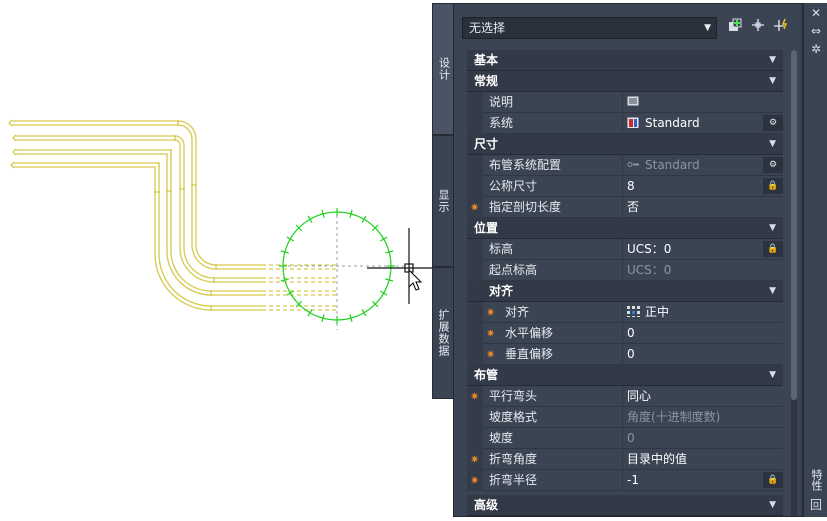  What do you see at coordinates (625, 228) in the screenshot?
I see `category-location: 位置 ▼` at bounding box center [625, 228].